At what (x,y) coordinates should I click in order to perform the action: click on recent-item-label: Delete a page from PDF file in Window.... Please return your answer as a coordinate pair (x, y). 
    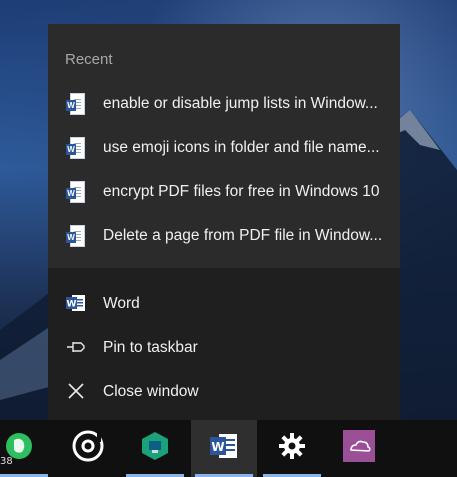
    Looking at the image, I should click on (243, 235).